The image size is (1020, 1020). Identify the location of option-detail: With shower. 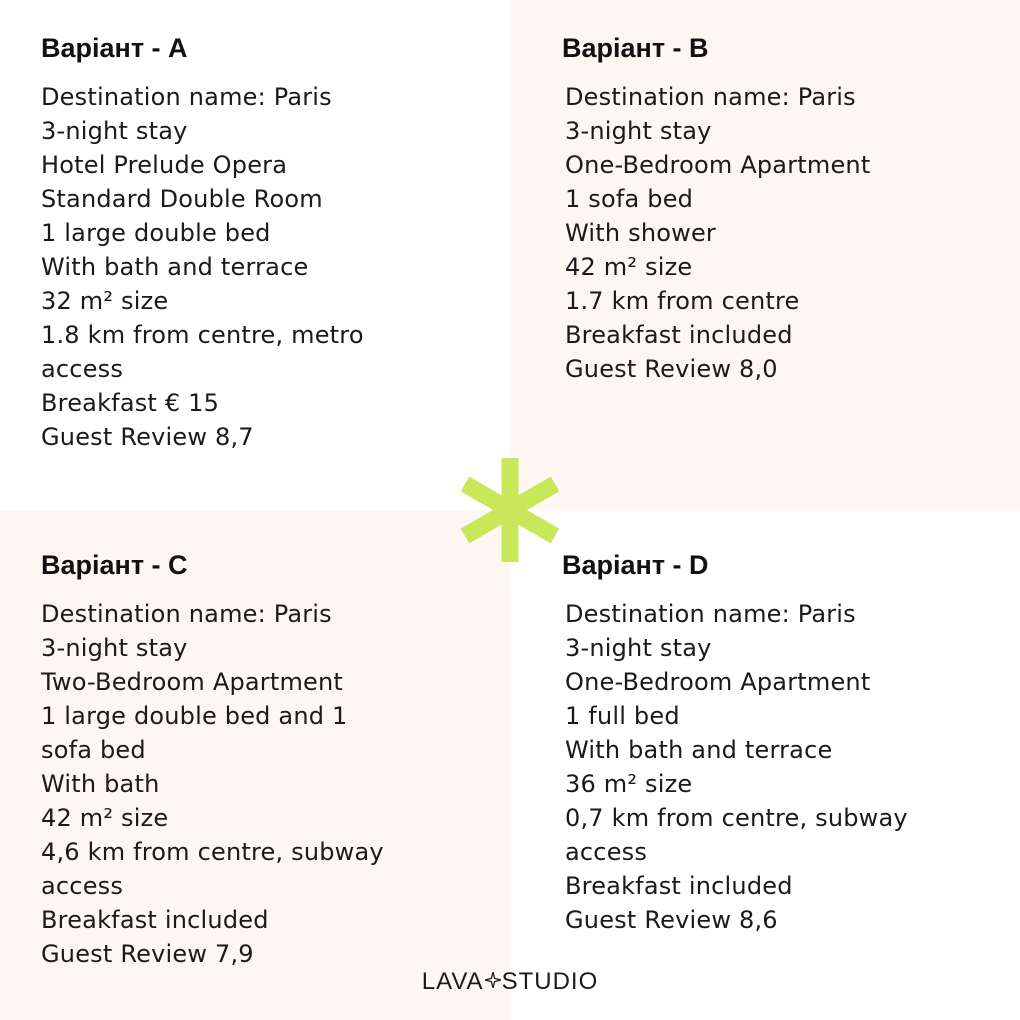
(640, 233).